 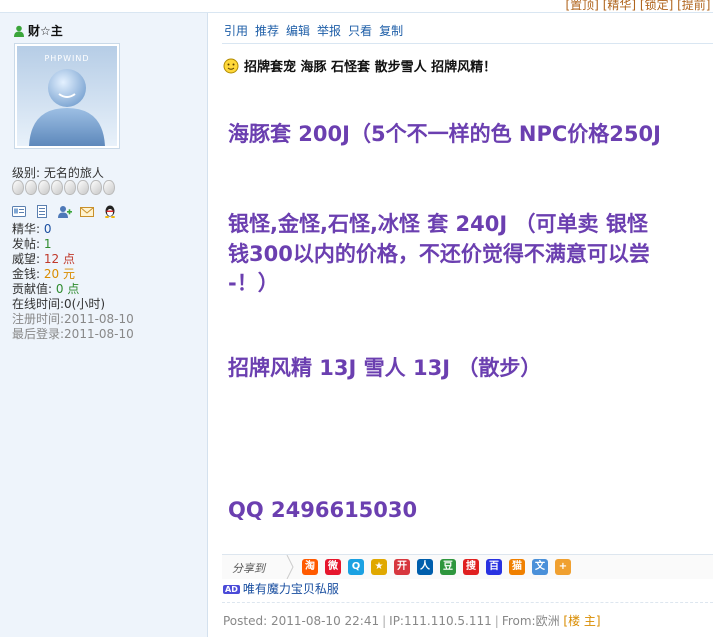 I want to click on stat-label: 发帖:, so click(x=26, y=244).